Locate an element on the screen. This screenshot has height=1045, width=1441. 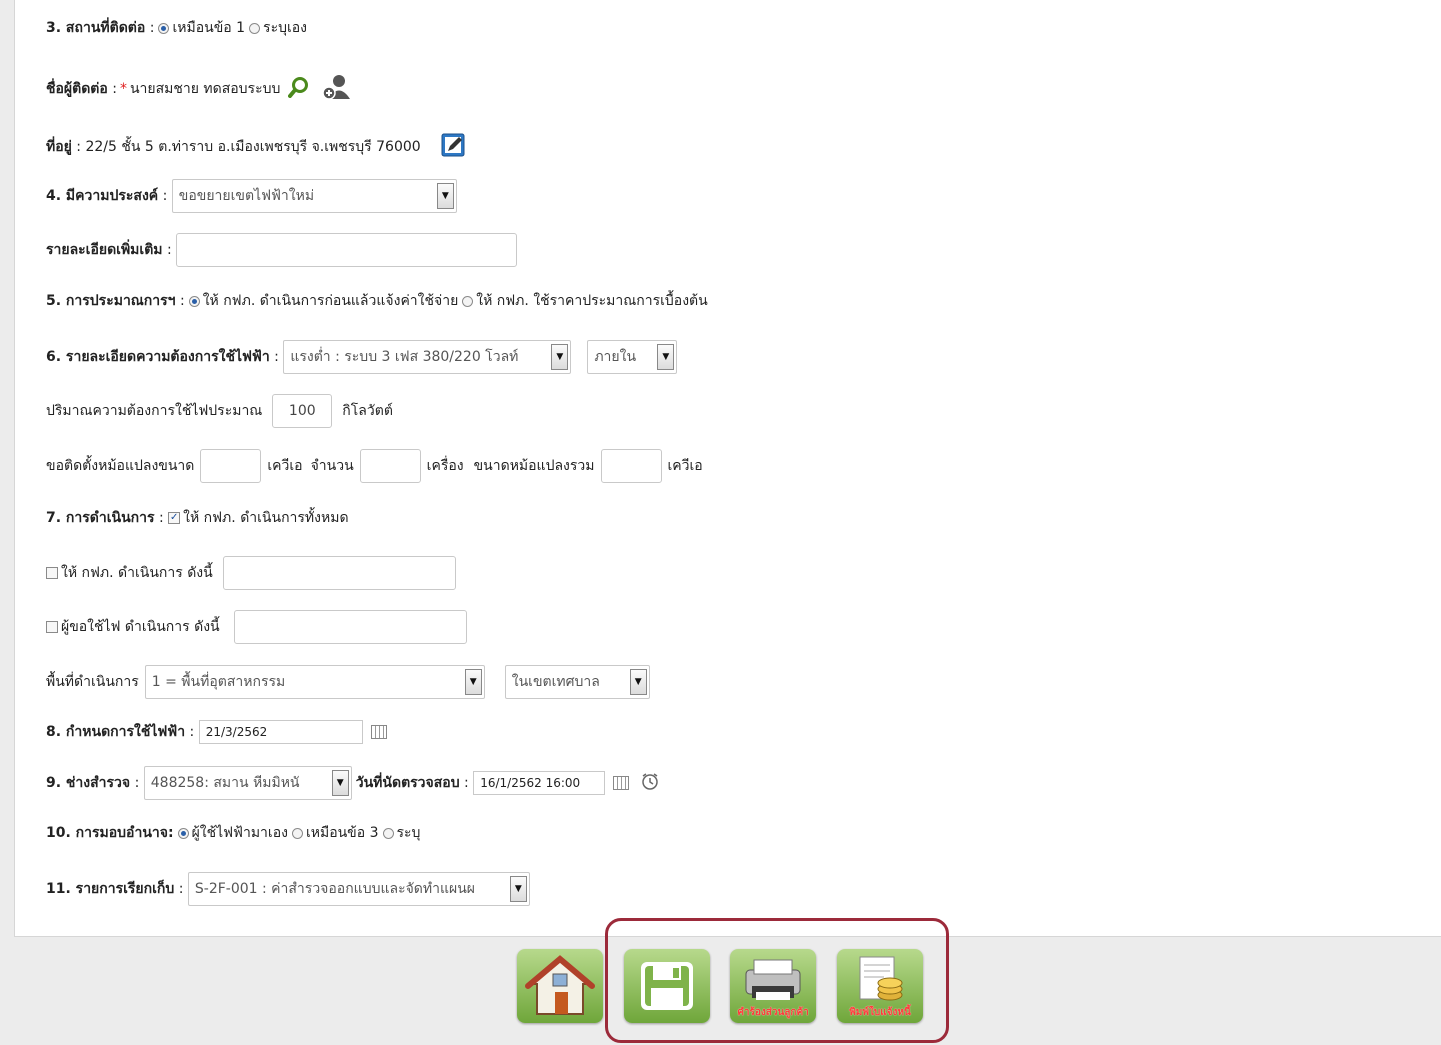
clock-icon is located at coordinates (650, 783).